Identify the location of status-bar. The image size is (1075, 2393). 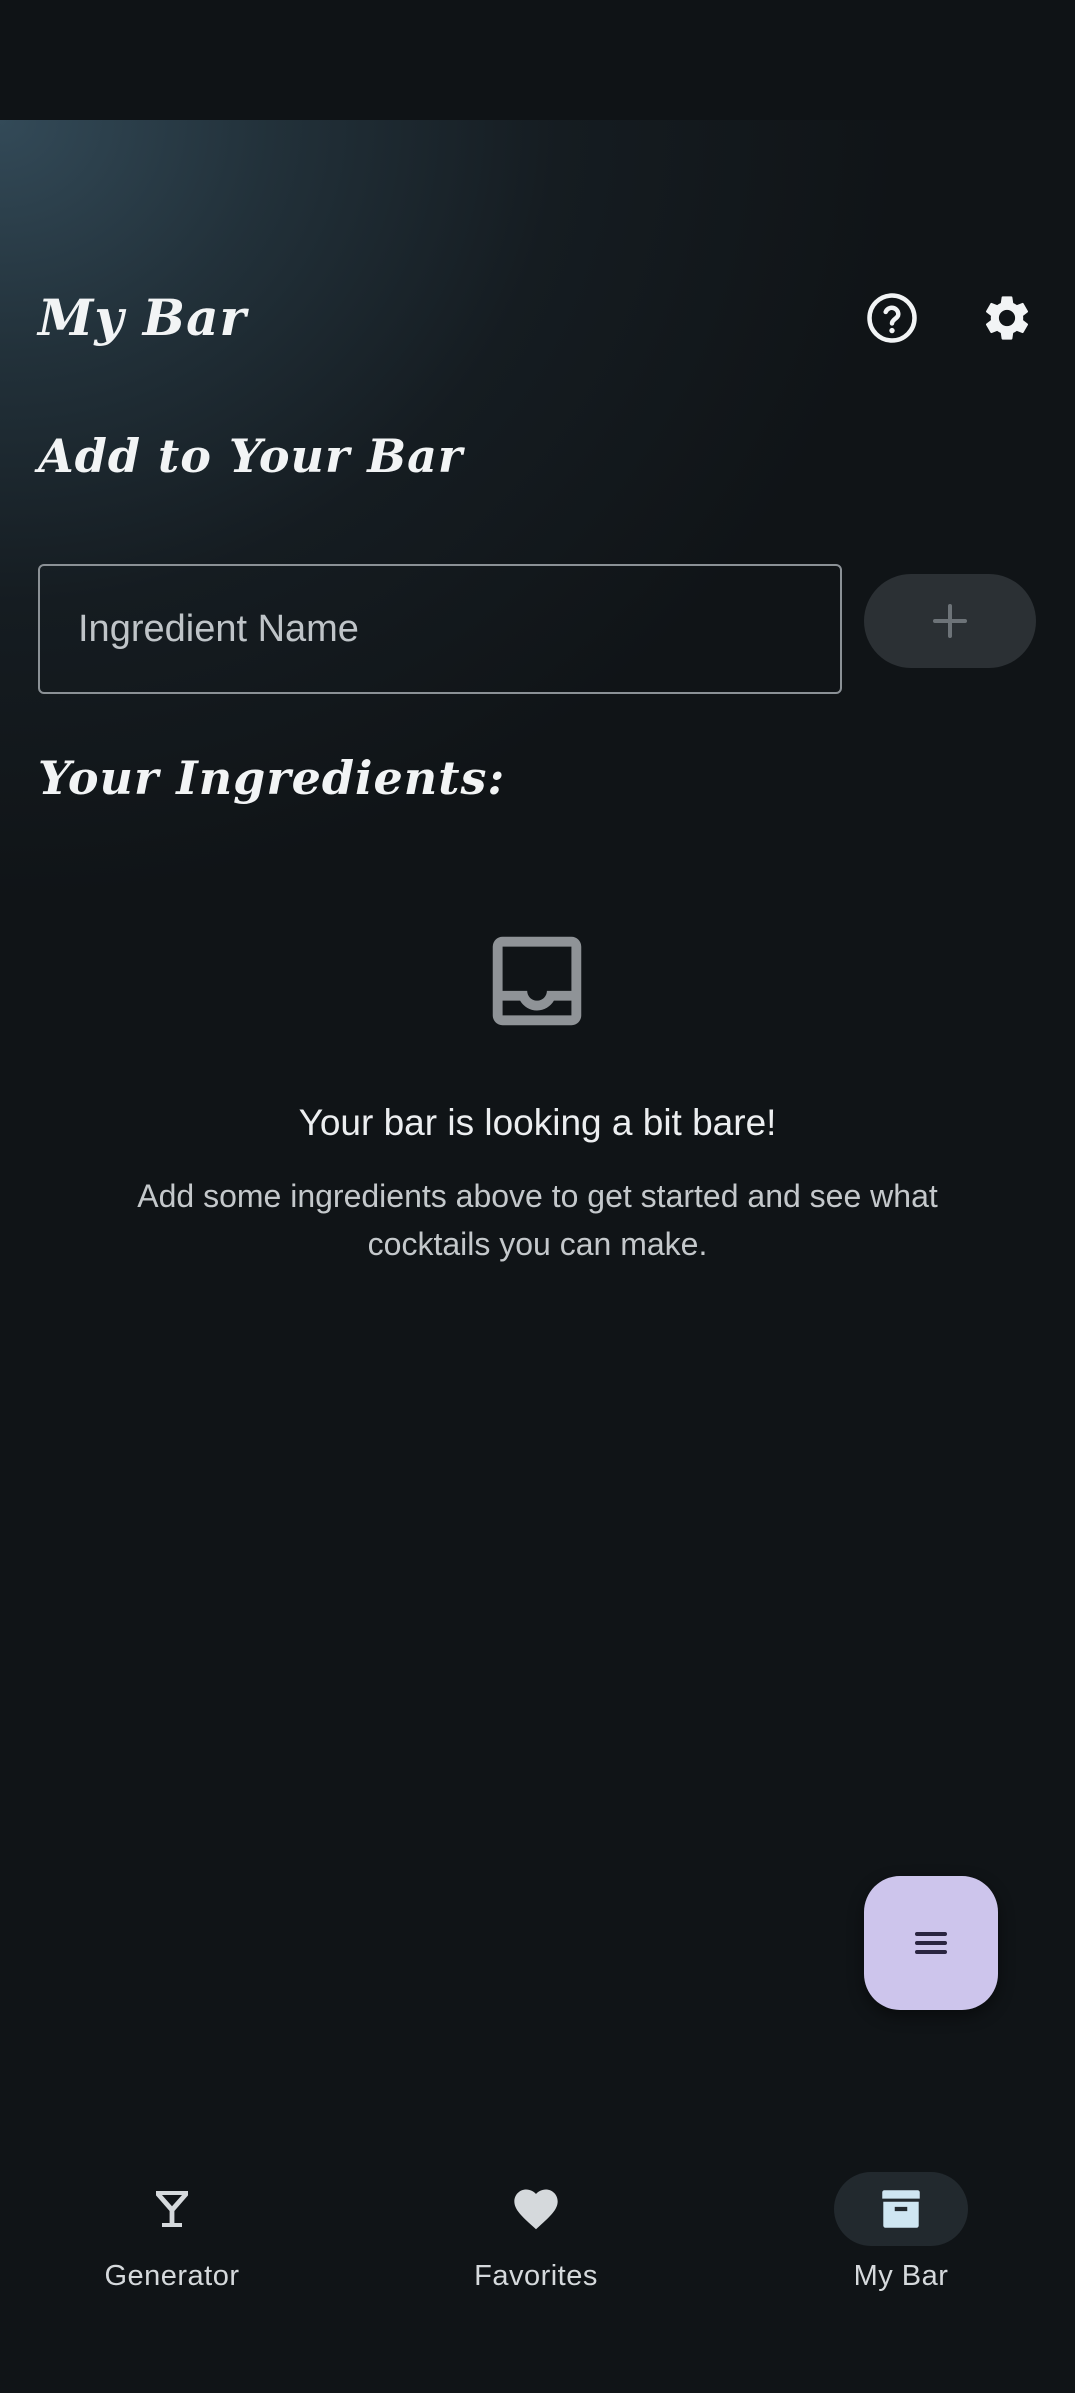
(537, 60).